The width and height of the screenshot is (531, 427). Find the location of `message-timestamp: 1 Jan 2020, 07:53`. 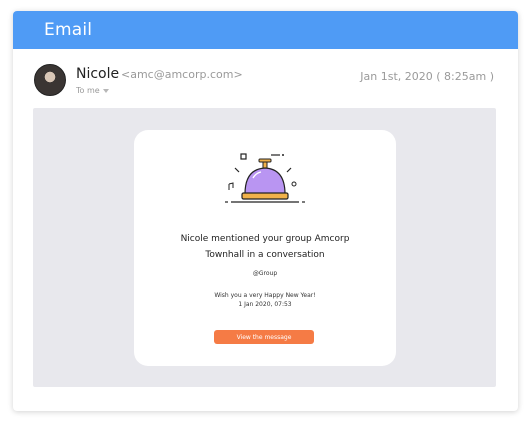

message-timestamp: 1 Jan 2020, 07:53 is located at coordinates (265, 304).